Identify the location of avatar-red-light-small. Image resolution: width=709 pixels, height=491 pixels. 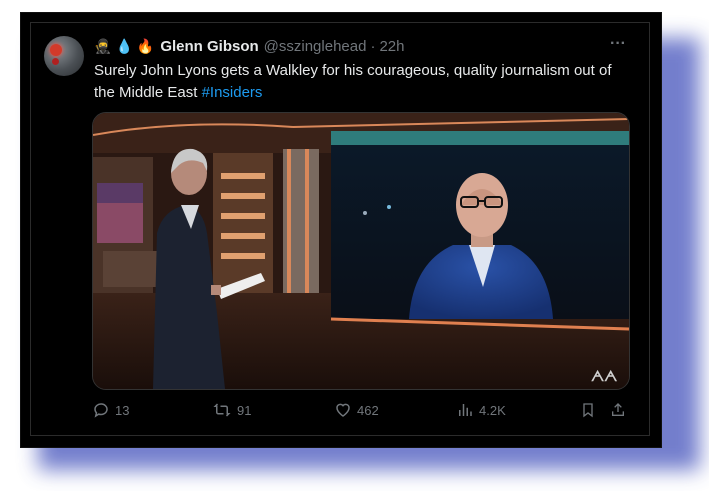
(55, 61).